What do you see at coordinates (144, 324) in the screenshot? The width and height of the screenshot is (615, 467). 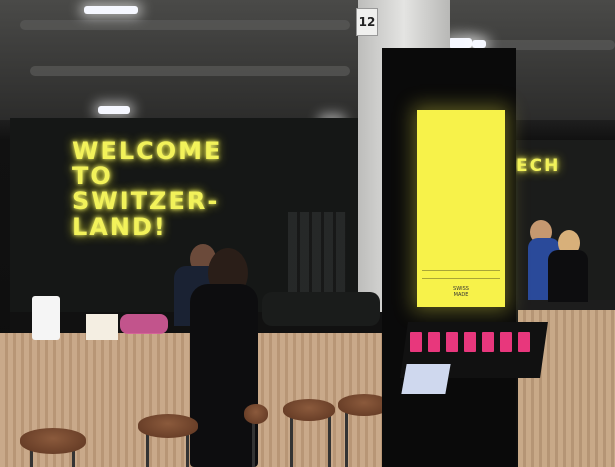 I see `pink-bag` at bounding box center [144, 324].